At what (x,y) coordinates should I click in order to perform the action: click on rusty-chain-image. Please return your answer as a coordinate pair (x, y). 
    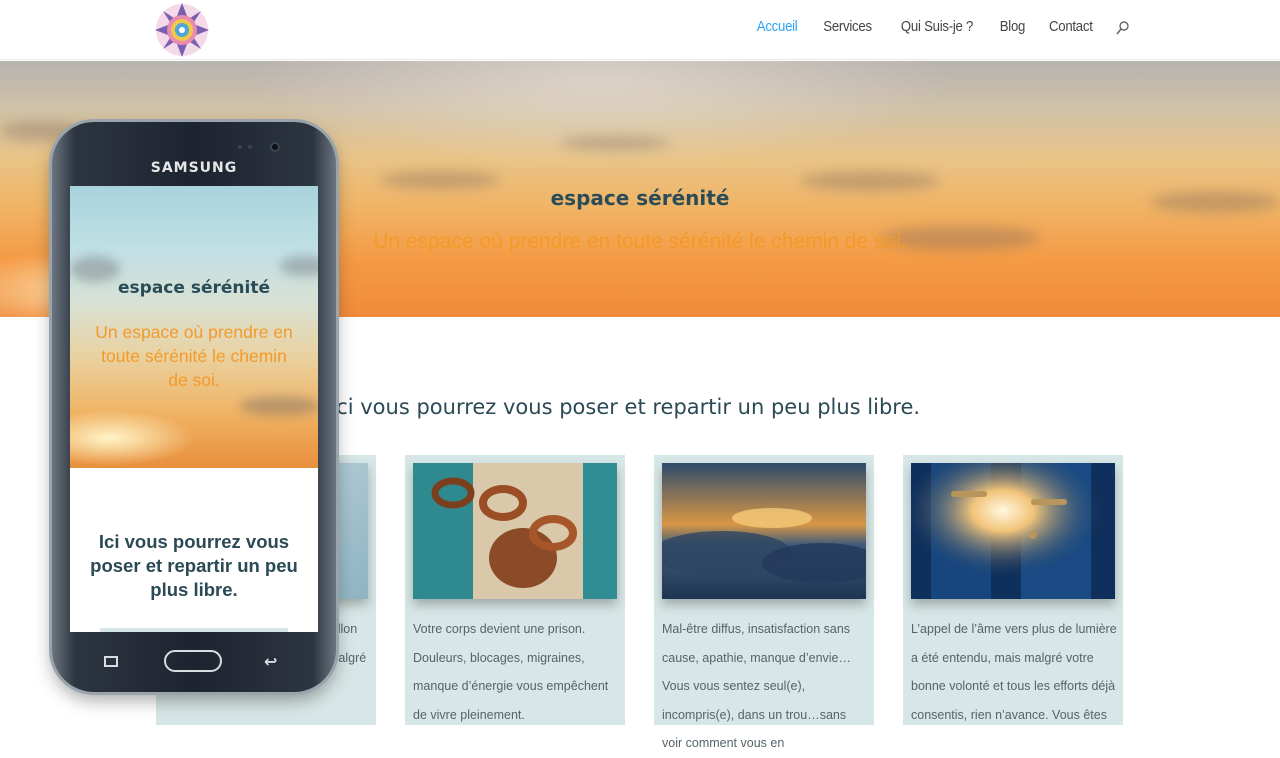
    Looking at the image, I should click on (515, 531).